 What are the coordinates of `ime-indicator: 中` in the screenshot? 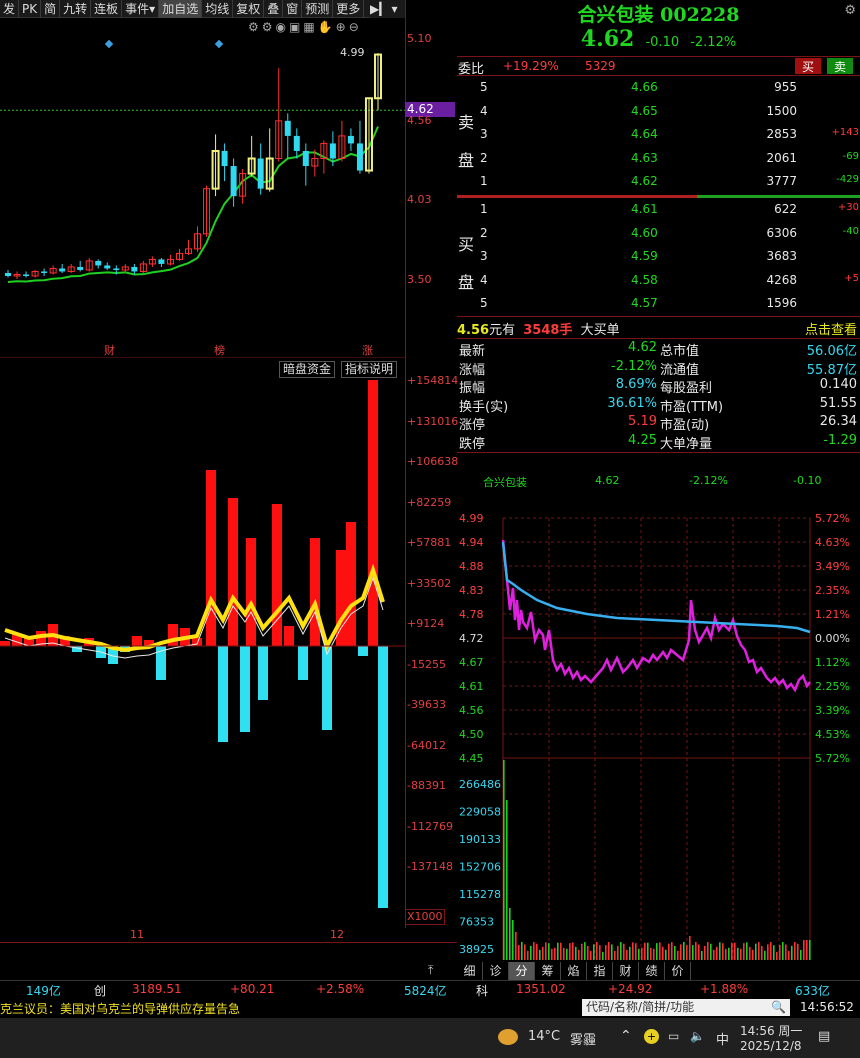 It's located at (722, 1038).